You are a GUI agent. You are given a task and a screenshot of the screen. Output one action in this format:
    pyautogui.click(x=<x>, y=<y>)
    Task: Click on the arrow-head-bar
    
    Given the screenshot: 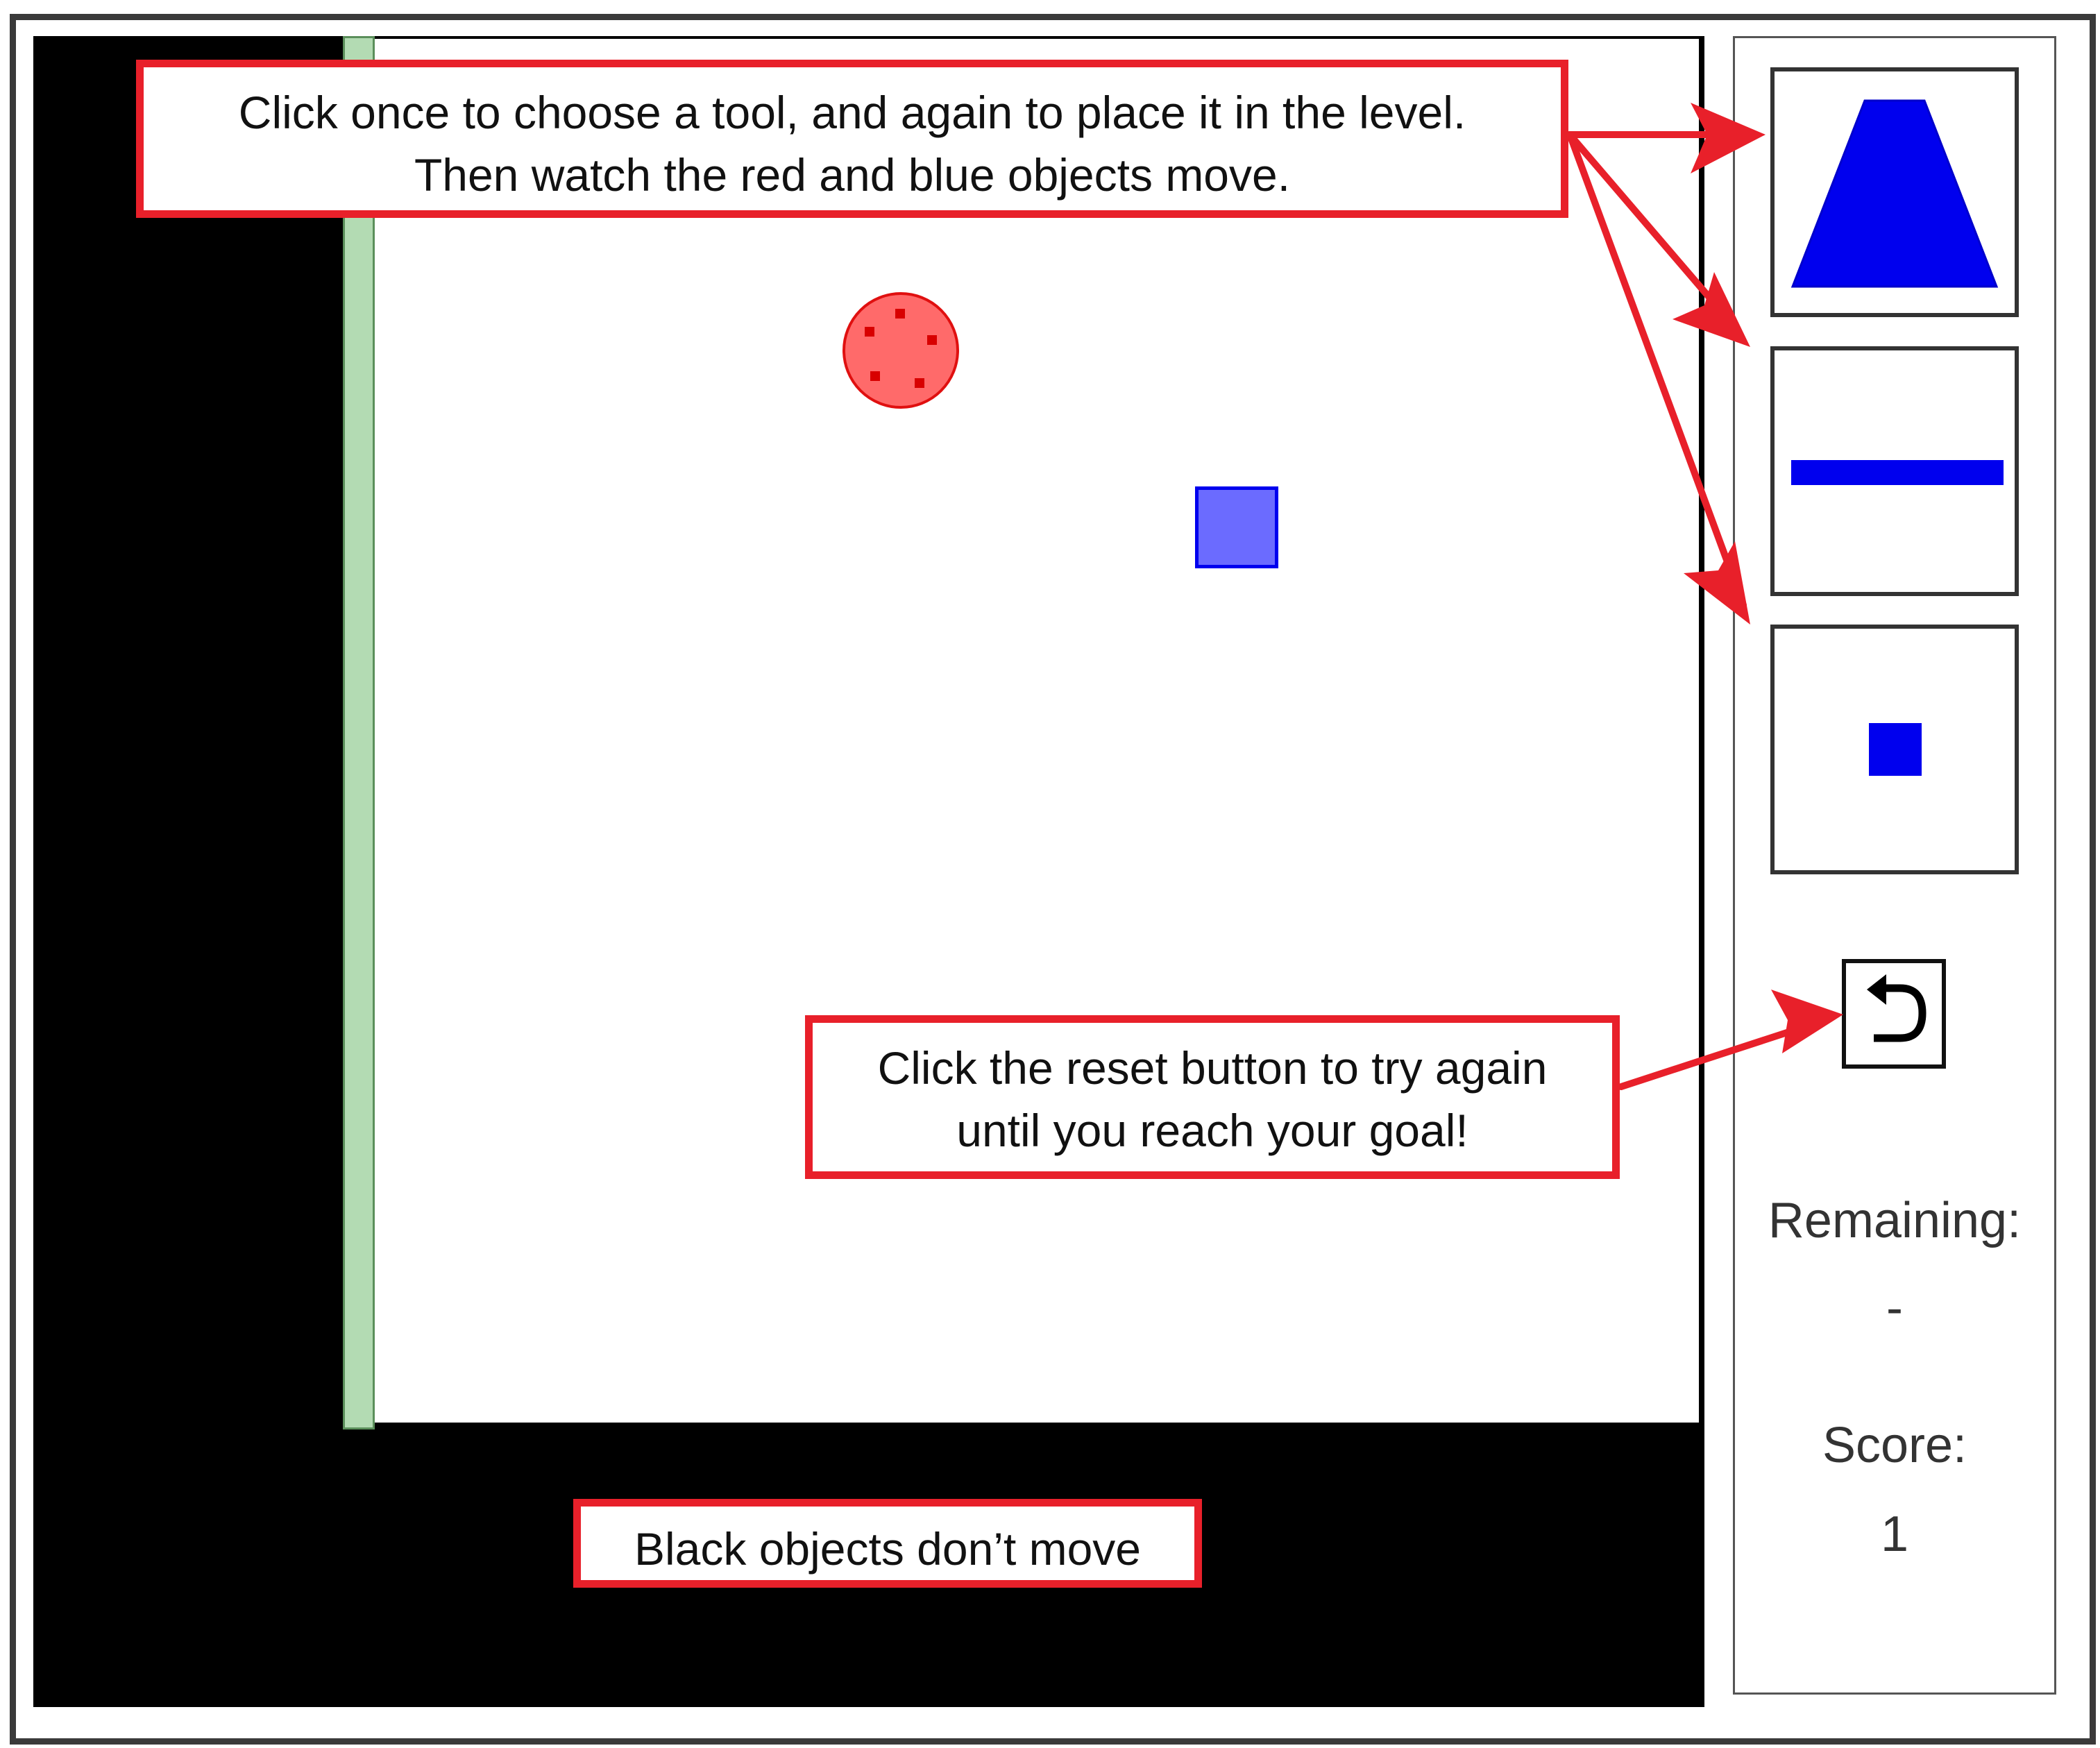 What is the action you would take?
    pyautogui.click(x=1712, y=309)
    